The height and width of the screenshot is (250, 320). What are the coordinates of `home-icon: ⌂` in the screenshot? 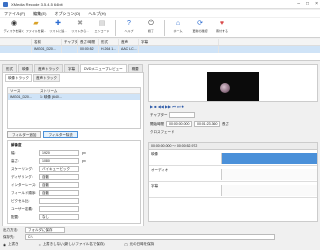 It's located at (178, 23).